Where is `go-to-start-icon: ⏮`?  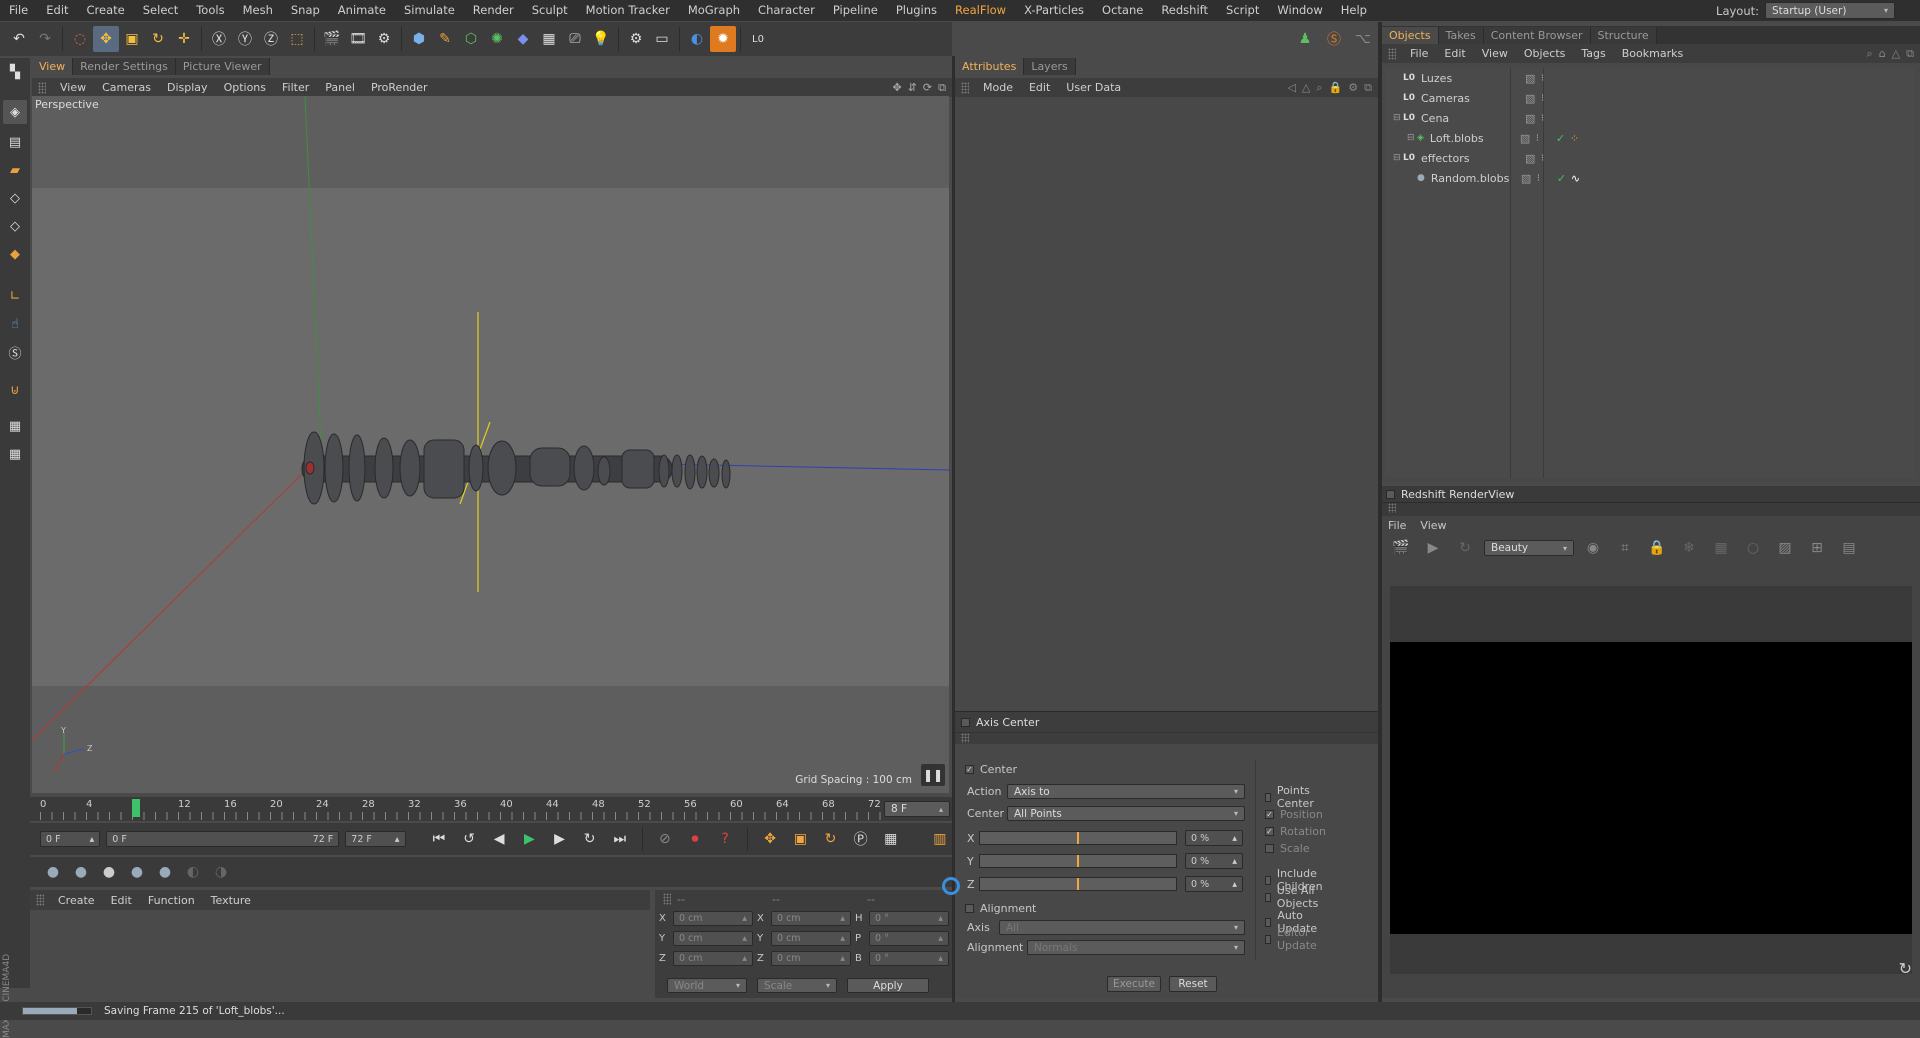
go-to-start-icon: ⏮ is located at coordinates (439, 839).